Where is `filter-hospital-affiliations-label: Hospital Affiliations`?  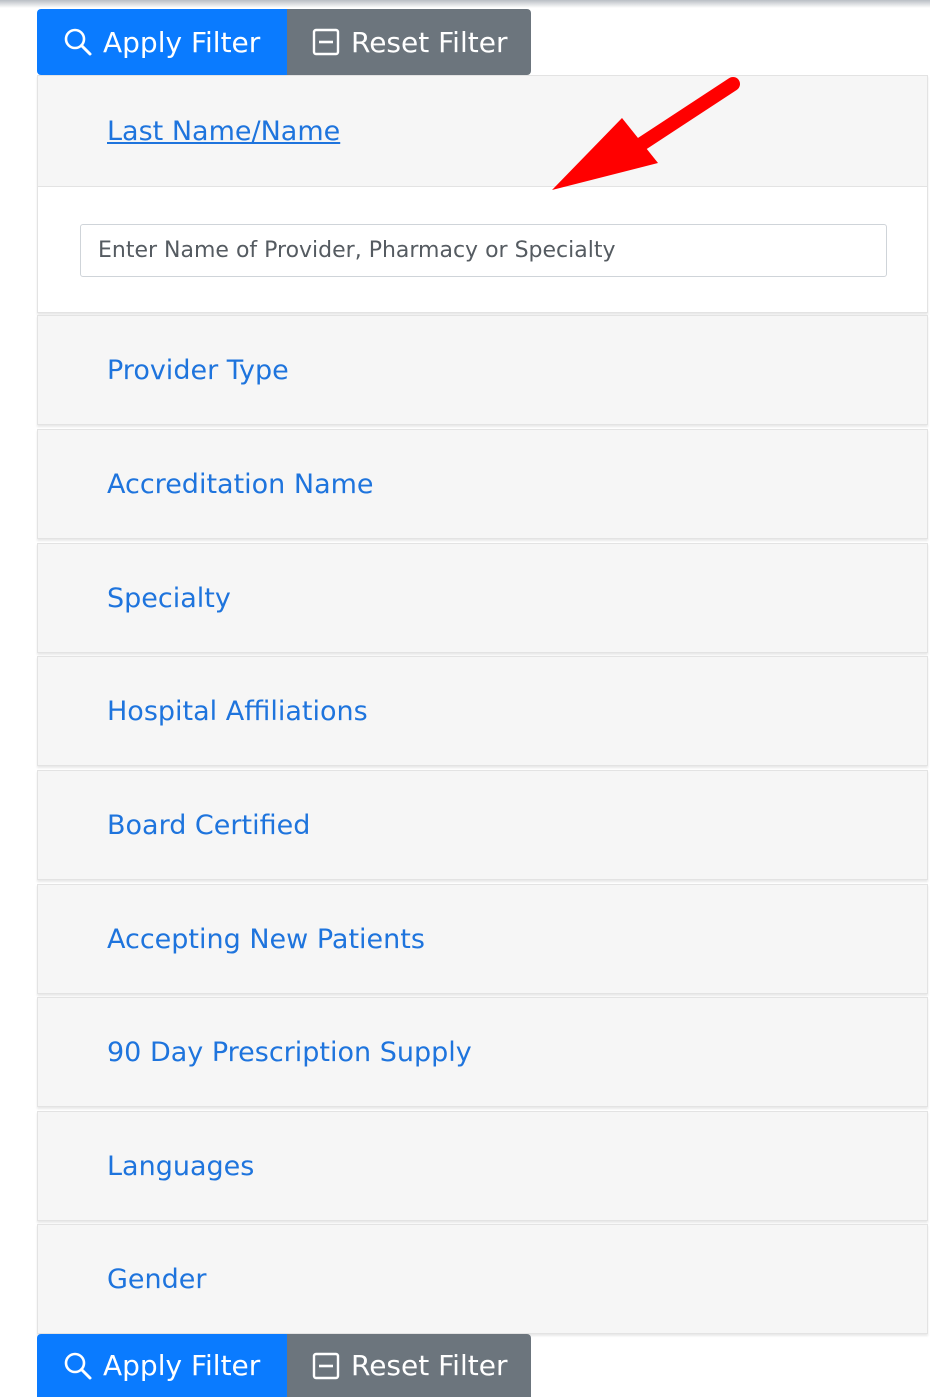
filter-hospital-affiliations-label: Hospital Affiliations is located at coordinates (237, 711).